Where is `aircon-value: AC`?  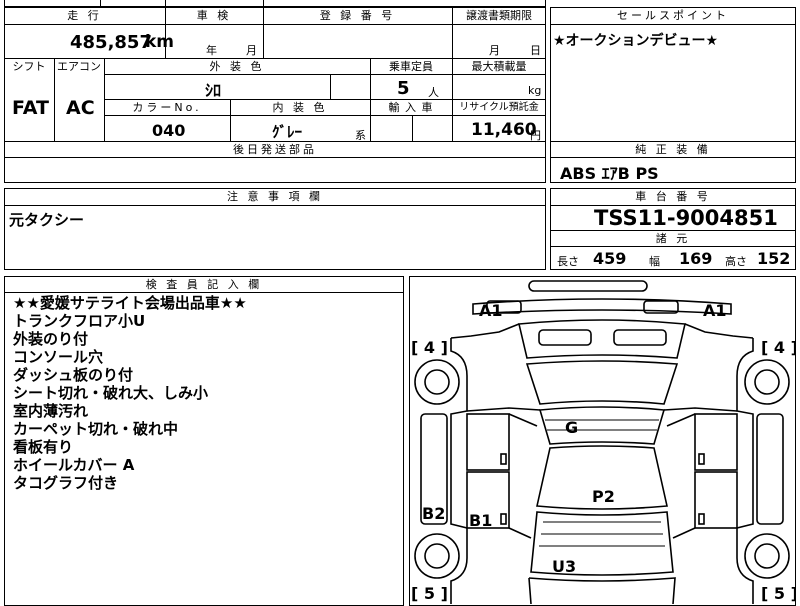 aircon-value: AC is located at coordinates (80, 108).